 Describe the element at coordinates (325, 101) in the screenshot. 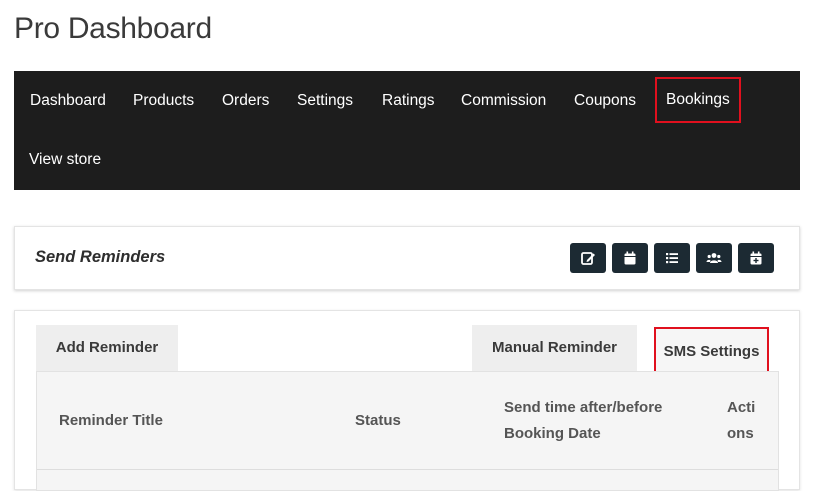

I see `nav-item-settings: Settings` at that location.